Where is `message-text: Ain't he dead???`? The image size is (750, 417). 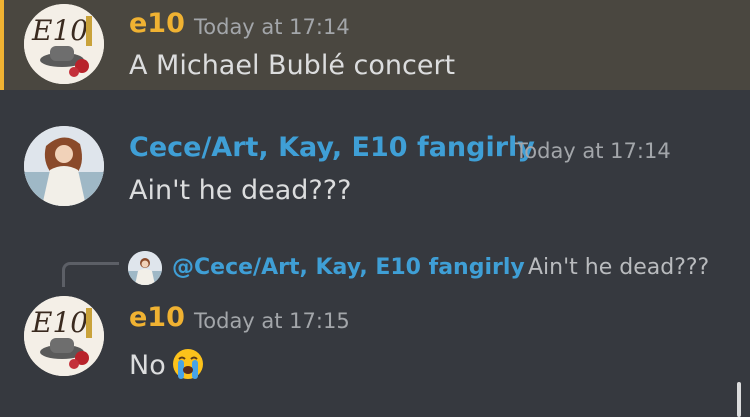 message-text: Ain't he dead??? is located at coordinates (240, 190).